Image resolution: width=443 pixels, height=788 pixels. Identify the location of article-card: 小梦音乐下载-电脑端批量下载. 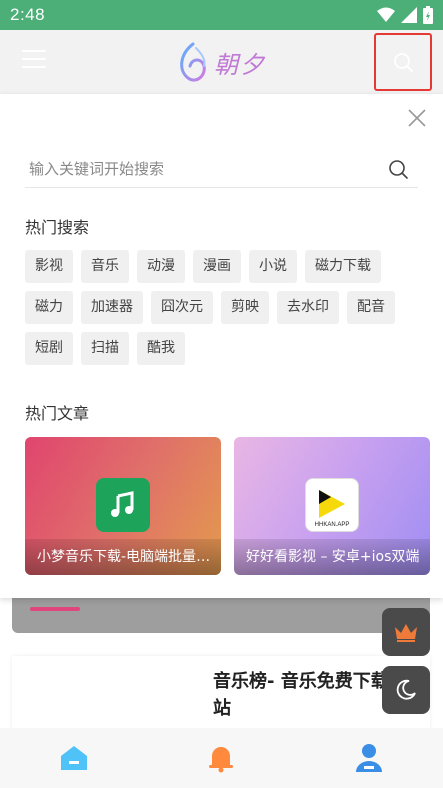
(123, 506).